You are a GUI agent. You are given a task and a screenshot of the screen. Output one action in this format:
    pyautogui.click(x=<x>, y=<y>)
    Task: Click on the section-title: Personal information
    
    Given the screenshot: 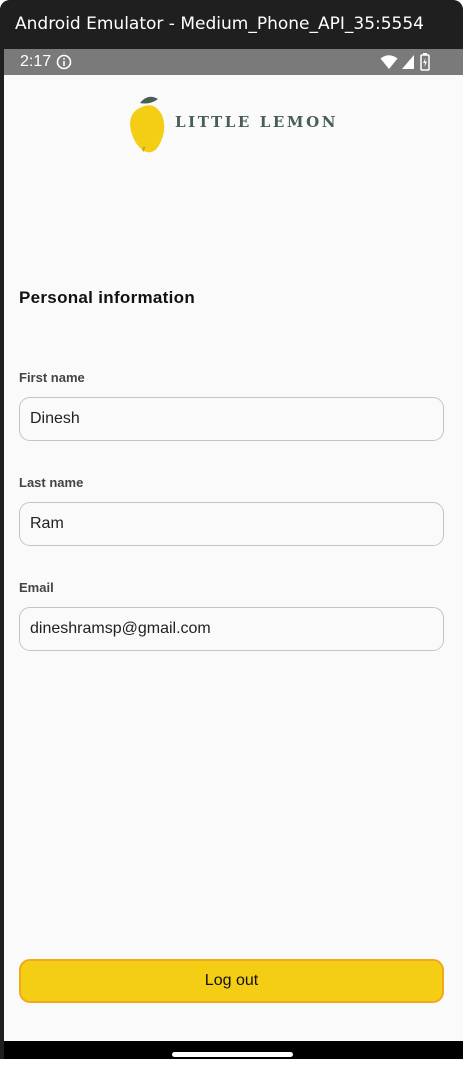 What is the action you would take?
    pyautogui.click(x=107, y=297)
    